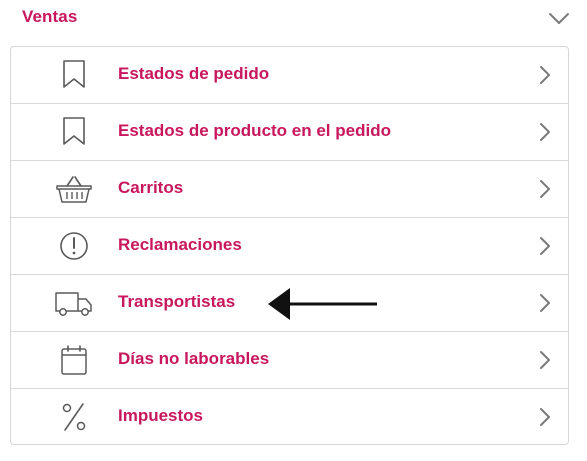  Describe the element at coordinates (289, 189) in the screenshot. I see `menu-item-carritos: Carritos` at that location.